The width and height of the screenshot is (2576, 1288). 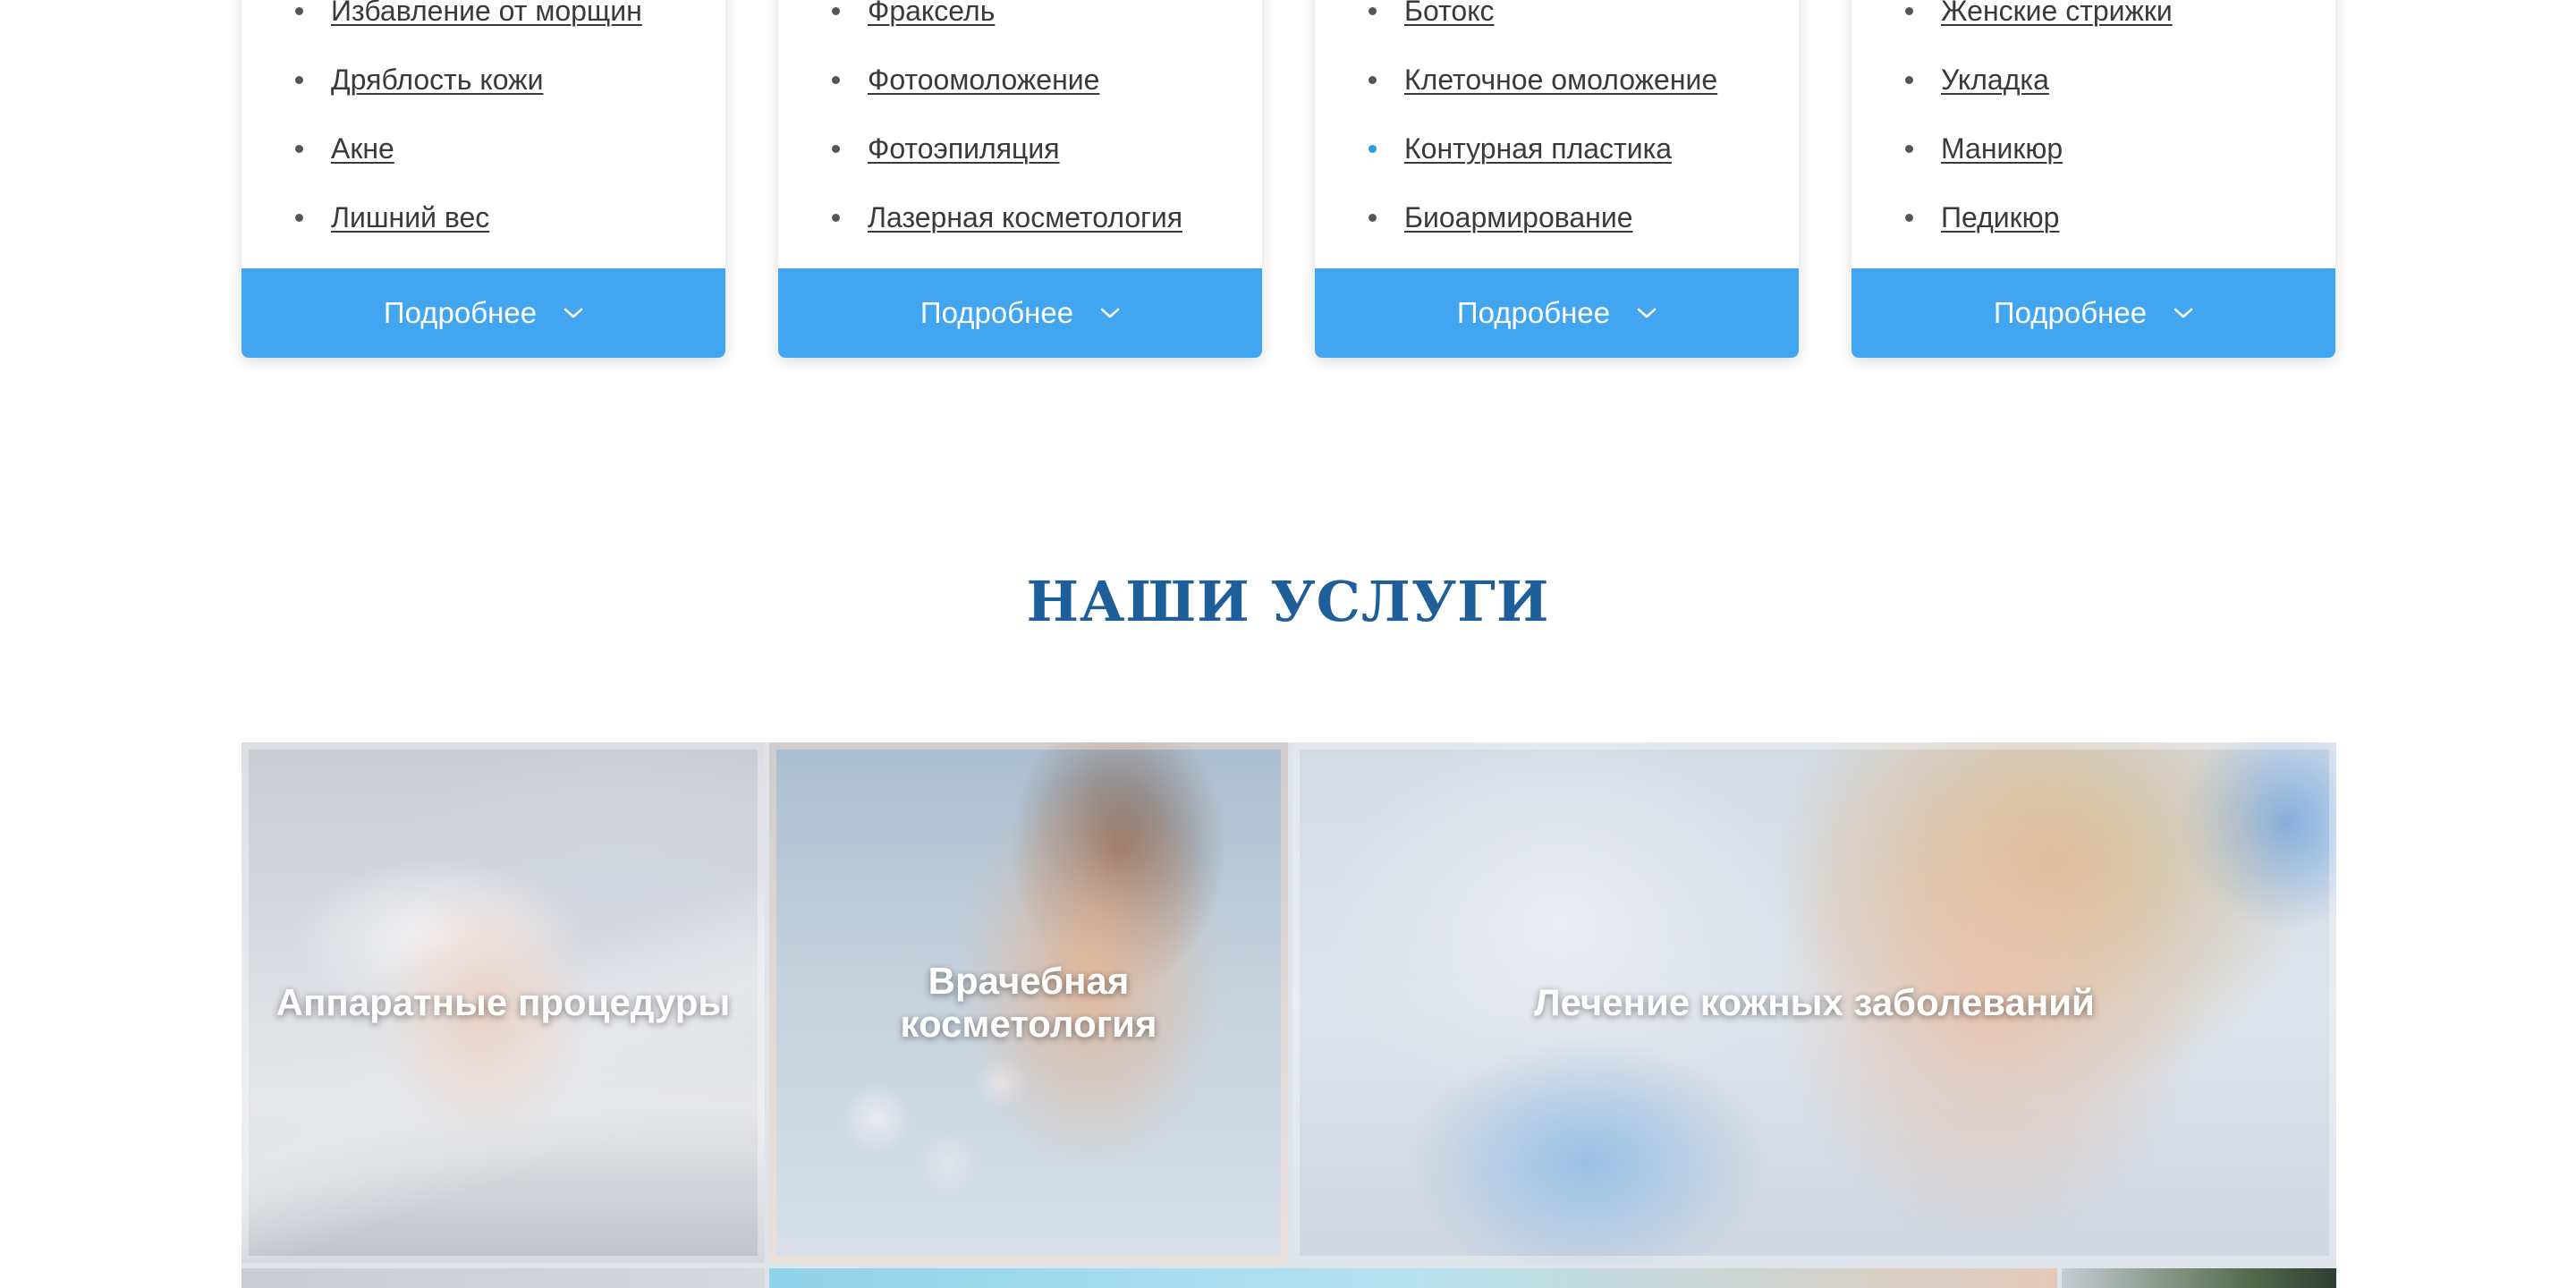 What do you see at coordinates (2093, 217) in the screenshot?
I see `list-item: Педикюр` at bounding box center [2093, 217].